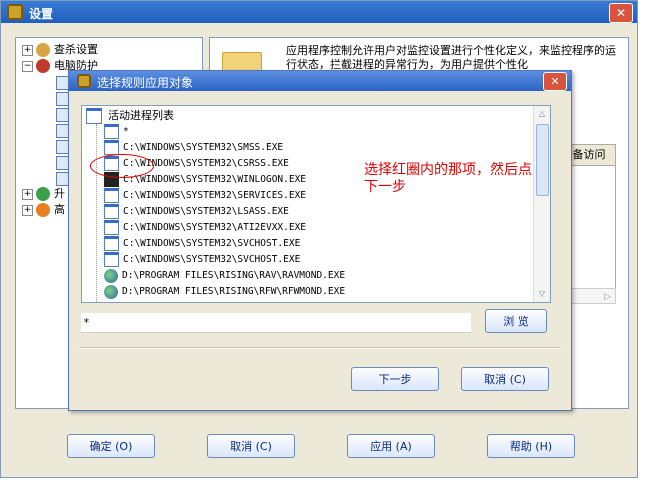 This screenshot has width=649, height=490. I want to click on window-title: 设置, so click(41, 14).